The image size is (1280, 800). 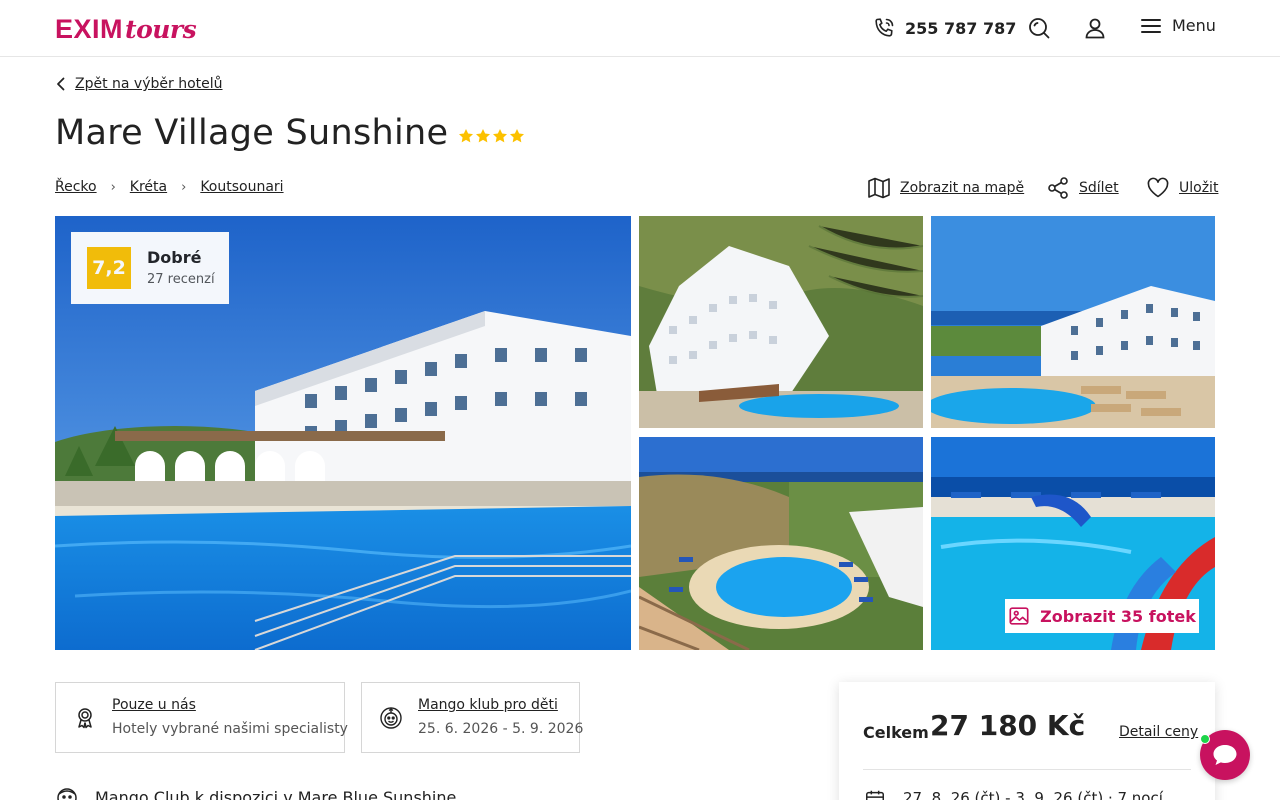 I want to click on hotel-name: Mare Village Sunshine, so click(x=252, y=133).